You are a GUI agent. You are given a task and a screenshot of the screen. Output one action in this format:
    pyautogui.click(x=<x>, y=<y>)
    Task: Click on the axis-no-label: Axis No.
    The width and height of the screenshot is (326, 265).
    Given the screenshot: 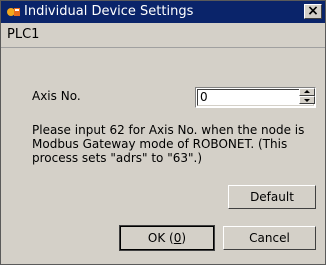 What is the action you would take?
    pyautogui.click(x=56, y=96)
    